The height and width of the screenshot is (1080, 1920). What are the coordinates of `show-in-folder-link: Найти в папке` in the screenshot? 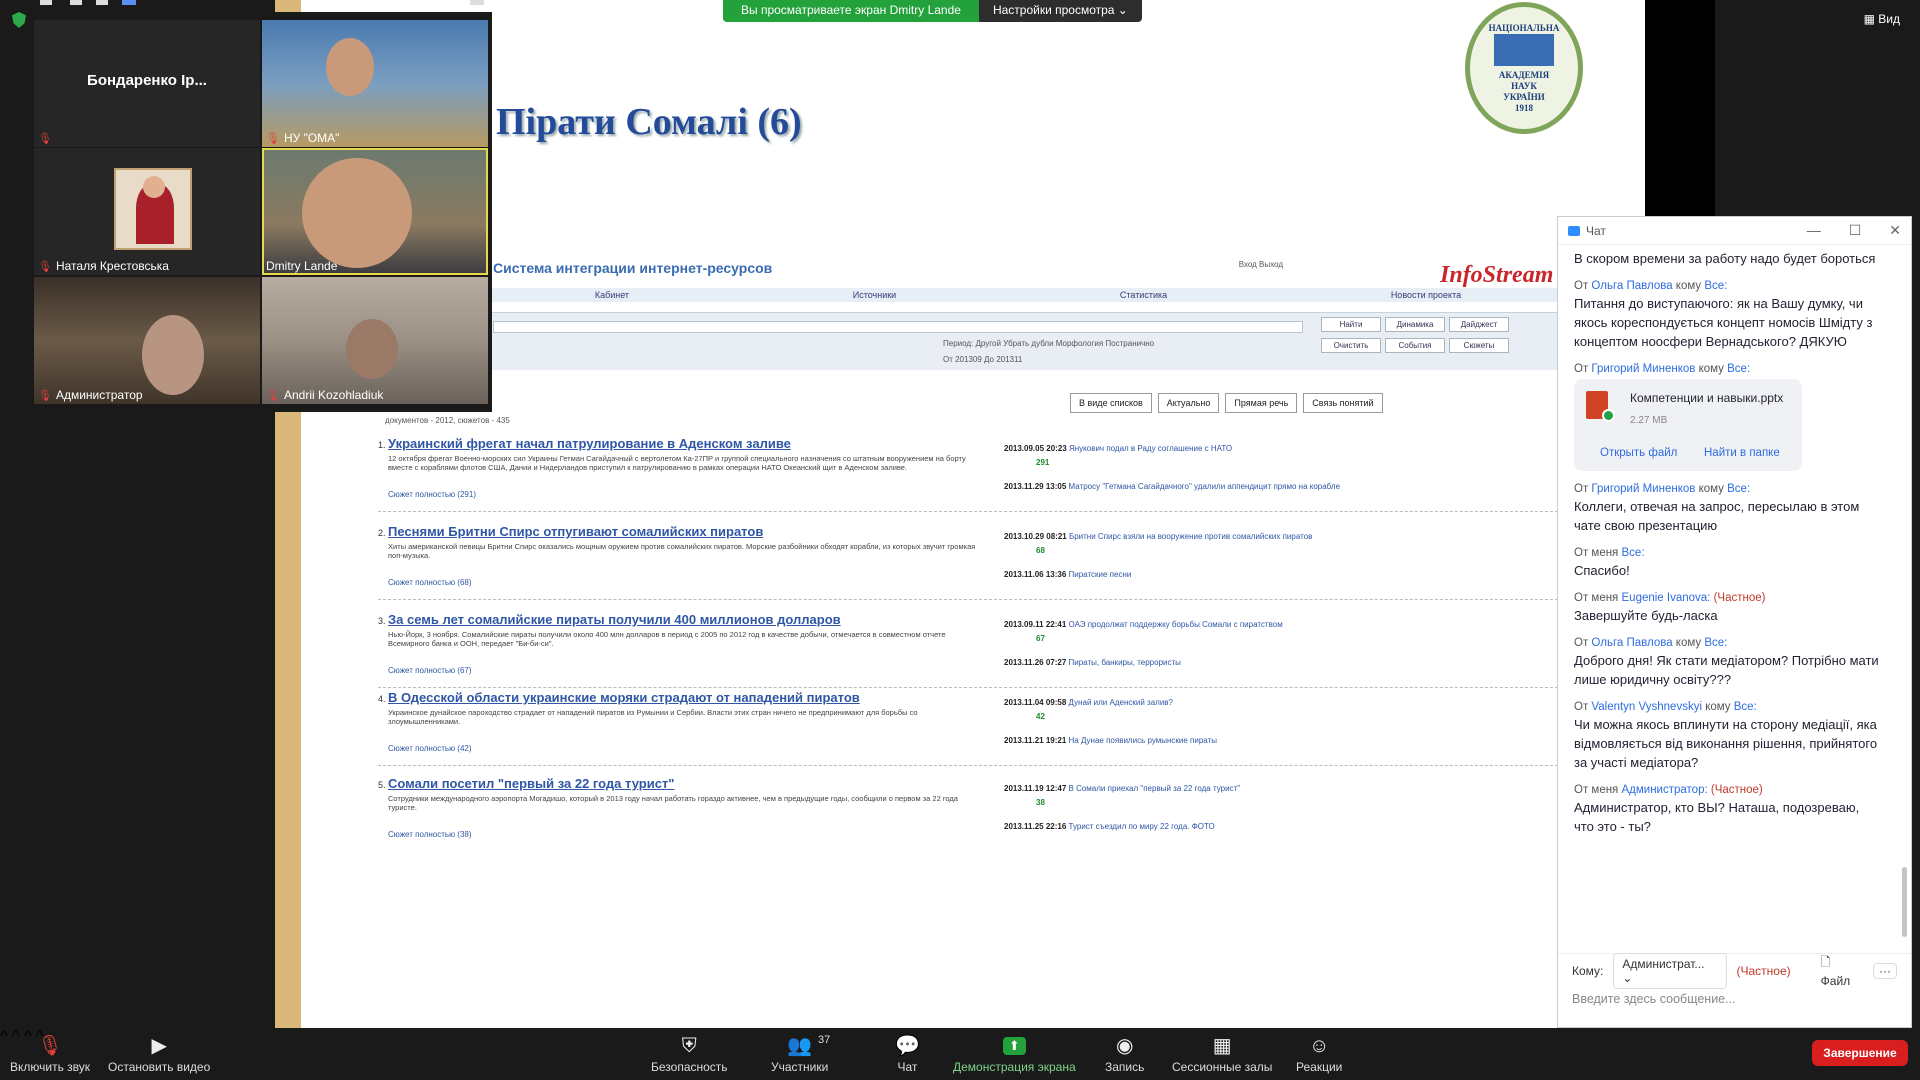 It's located at (1742, 453).